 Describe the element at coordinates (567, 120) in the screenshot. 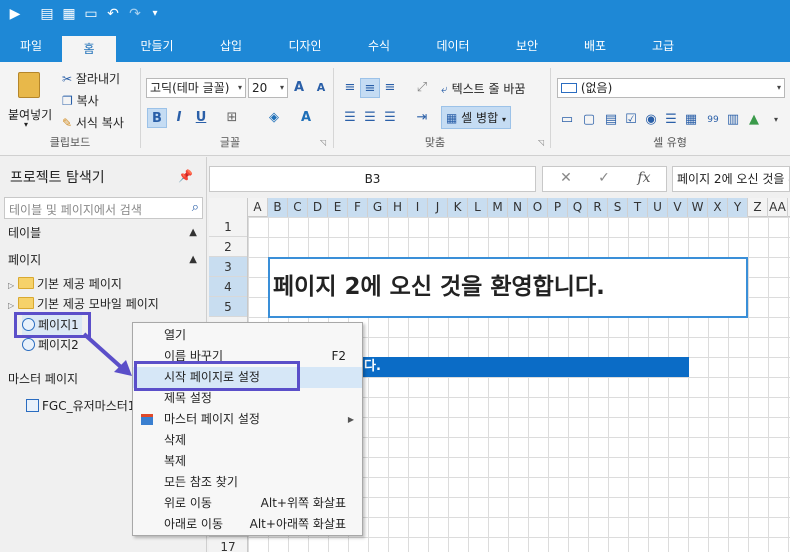

I see `textbox-cell-icon: ▭` at that location.